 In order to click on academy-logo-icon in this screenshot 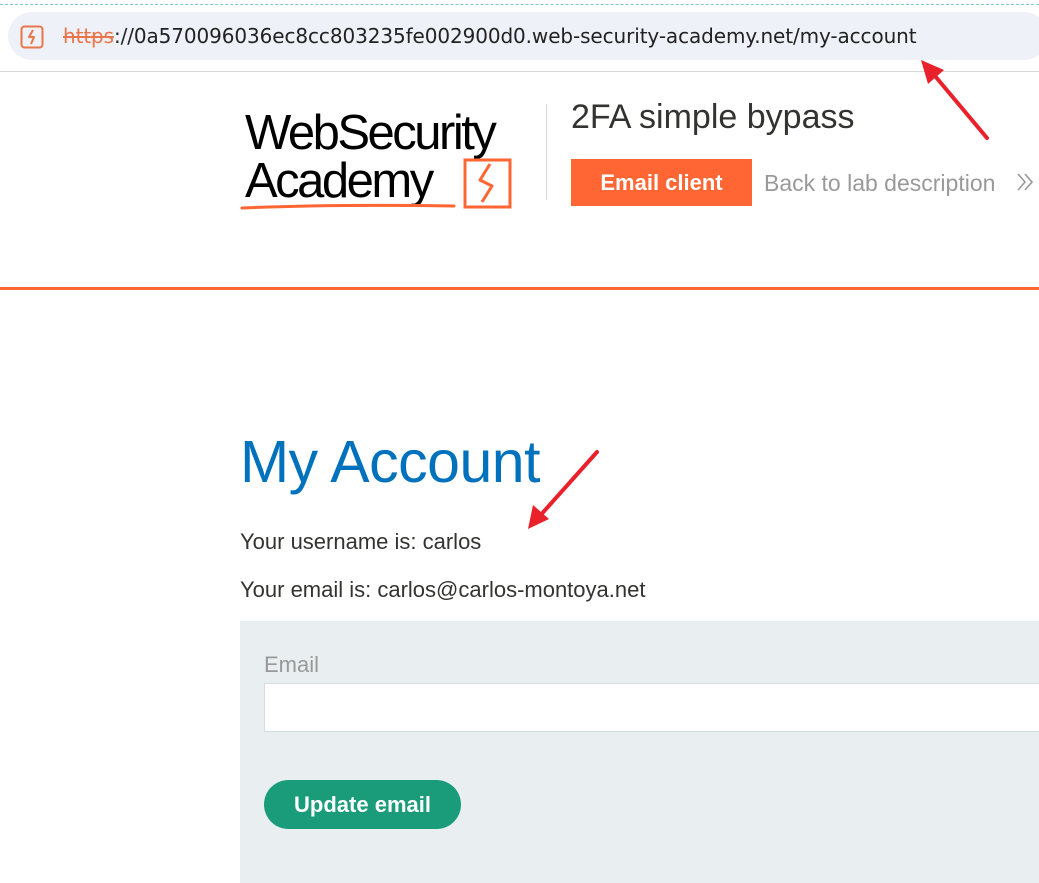, I will do `click(376, 184)`.